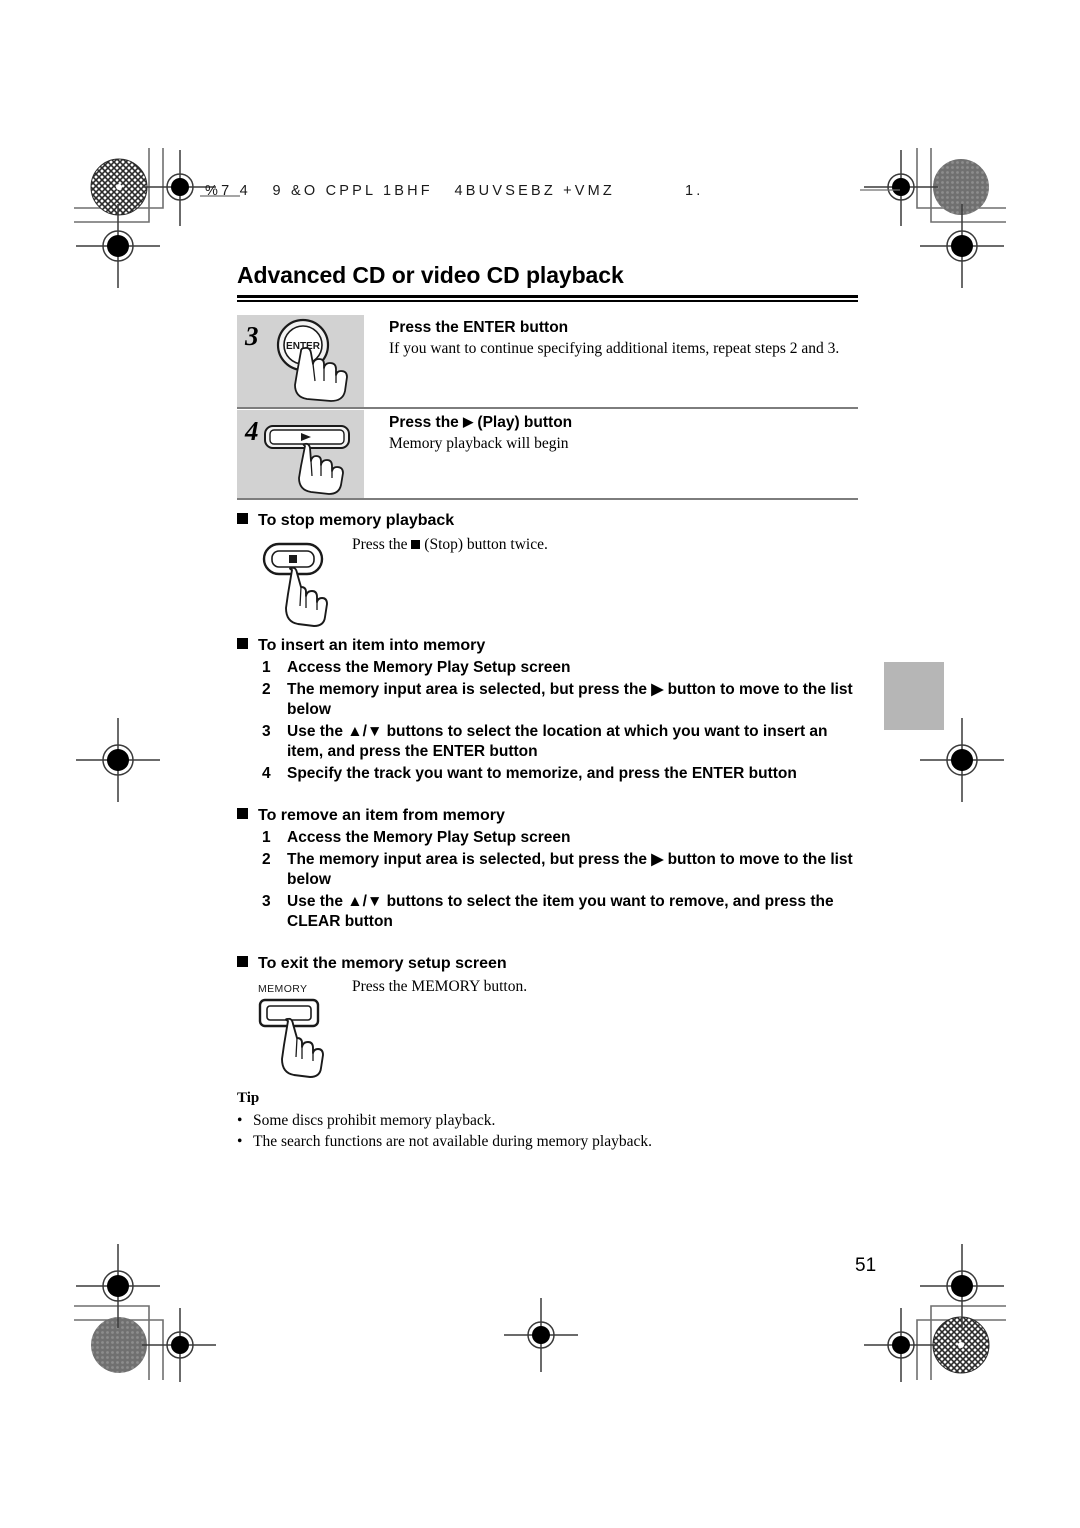 This screenshot has width=1080, height=1528. Describe the element at coordinates (450, 544) in the screenshot. I see `stop-memory-note: Press the (Stop) button twice.` at that location.